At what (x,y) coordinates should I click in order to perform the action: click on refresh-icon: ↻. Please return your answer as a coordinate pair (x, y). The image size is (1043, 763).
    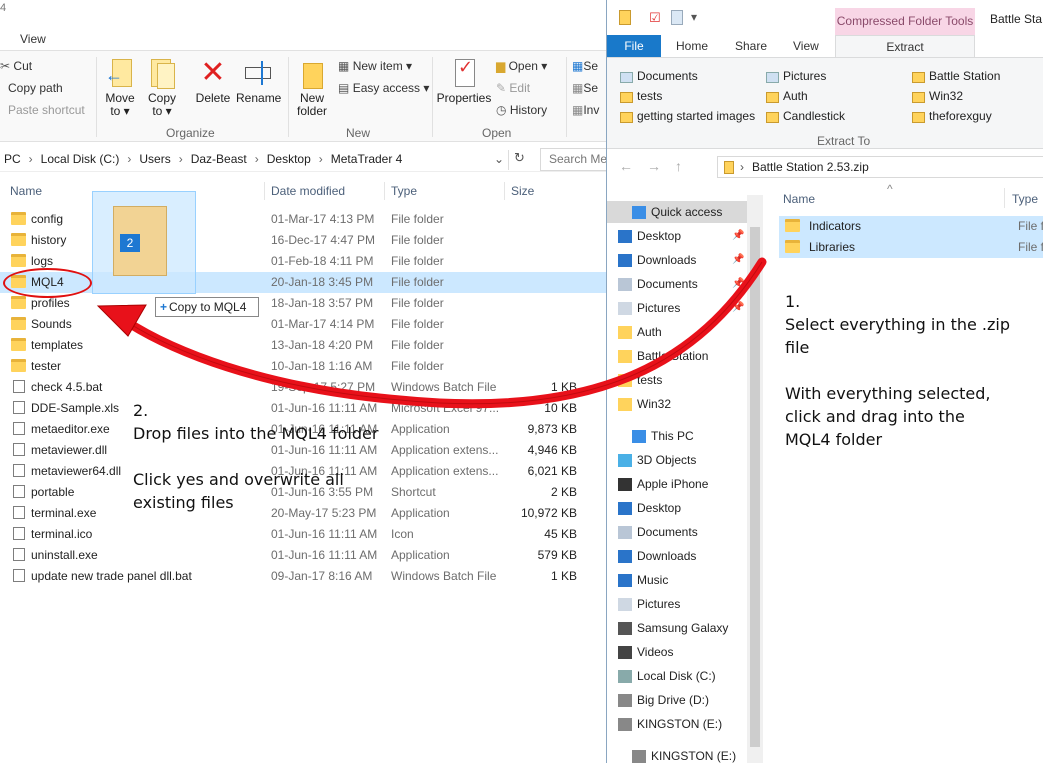
    Looking at the image, I should click on (519, 160).